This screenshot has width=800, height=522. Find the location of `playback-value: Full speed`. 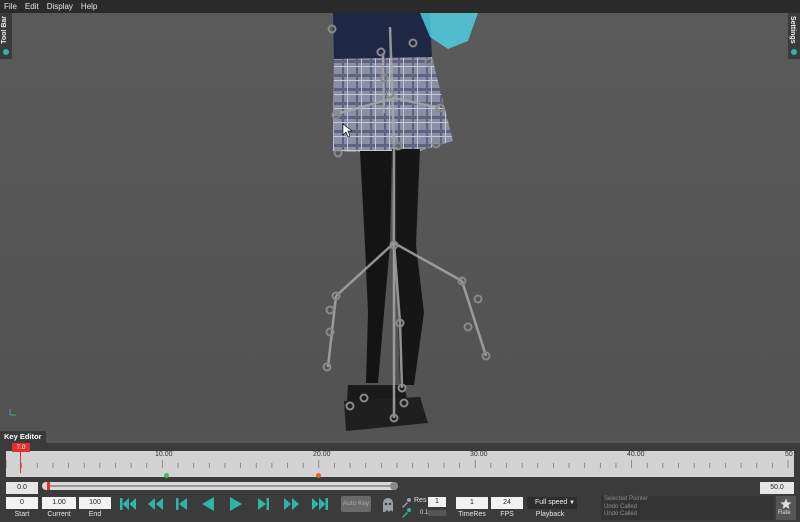

playback-value: Full speed is located at coordinates (551, 502).